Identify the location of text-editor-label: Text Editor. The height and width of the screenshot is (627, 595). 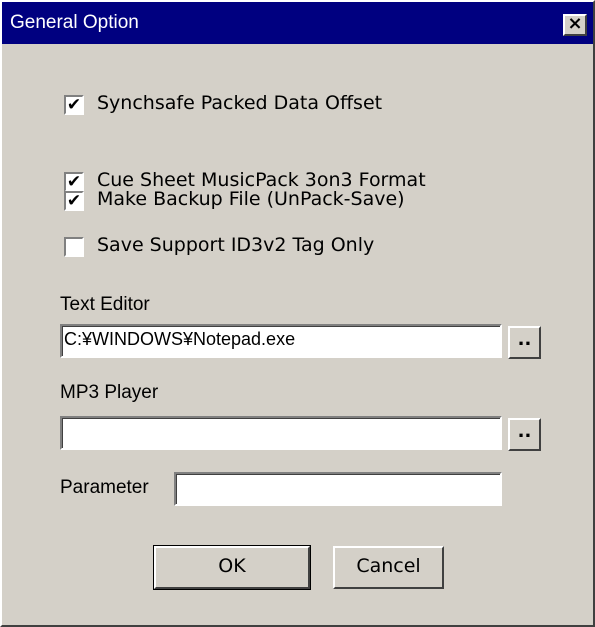
(105, 304).